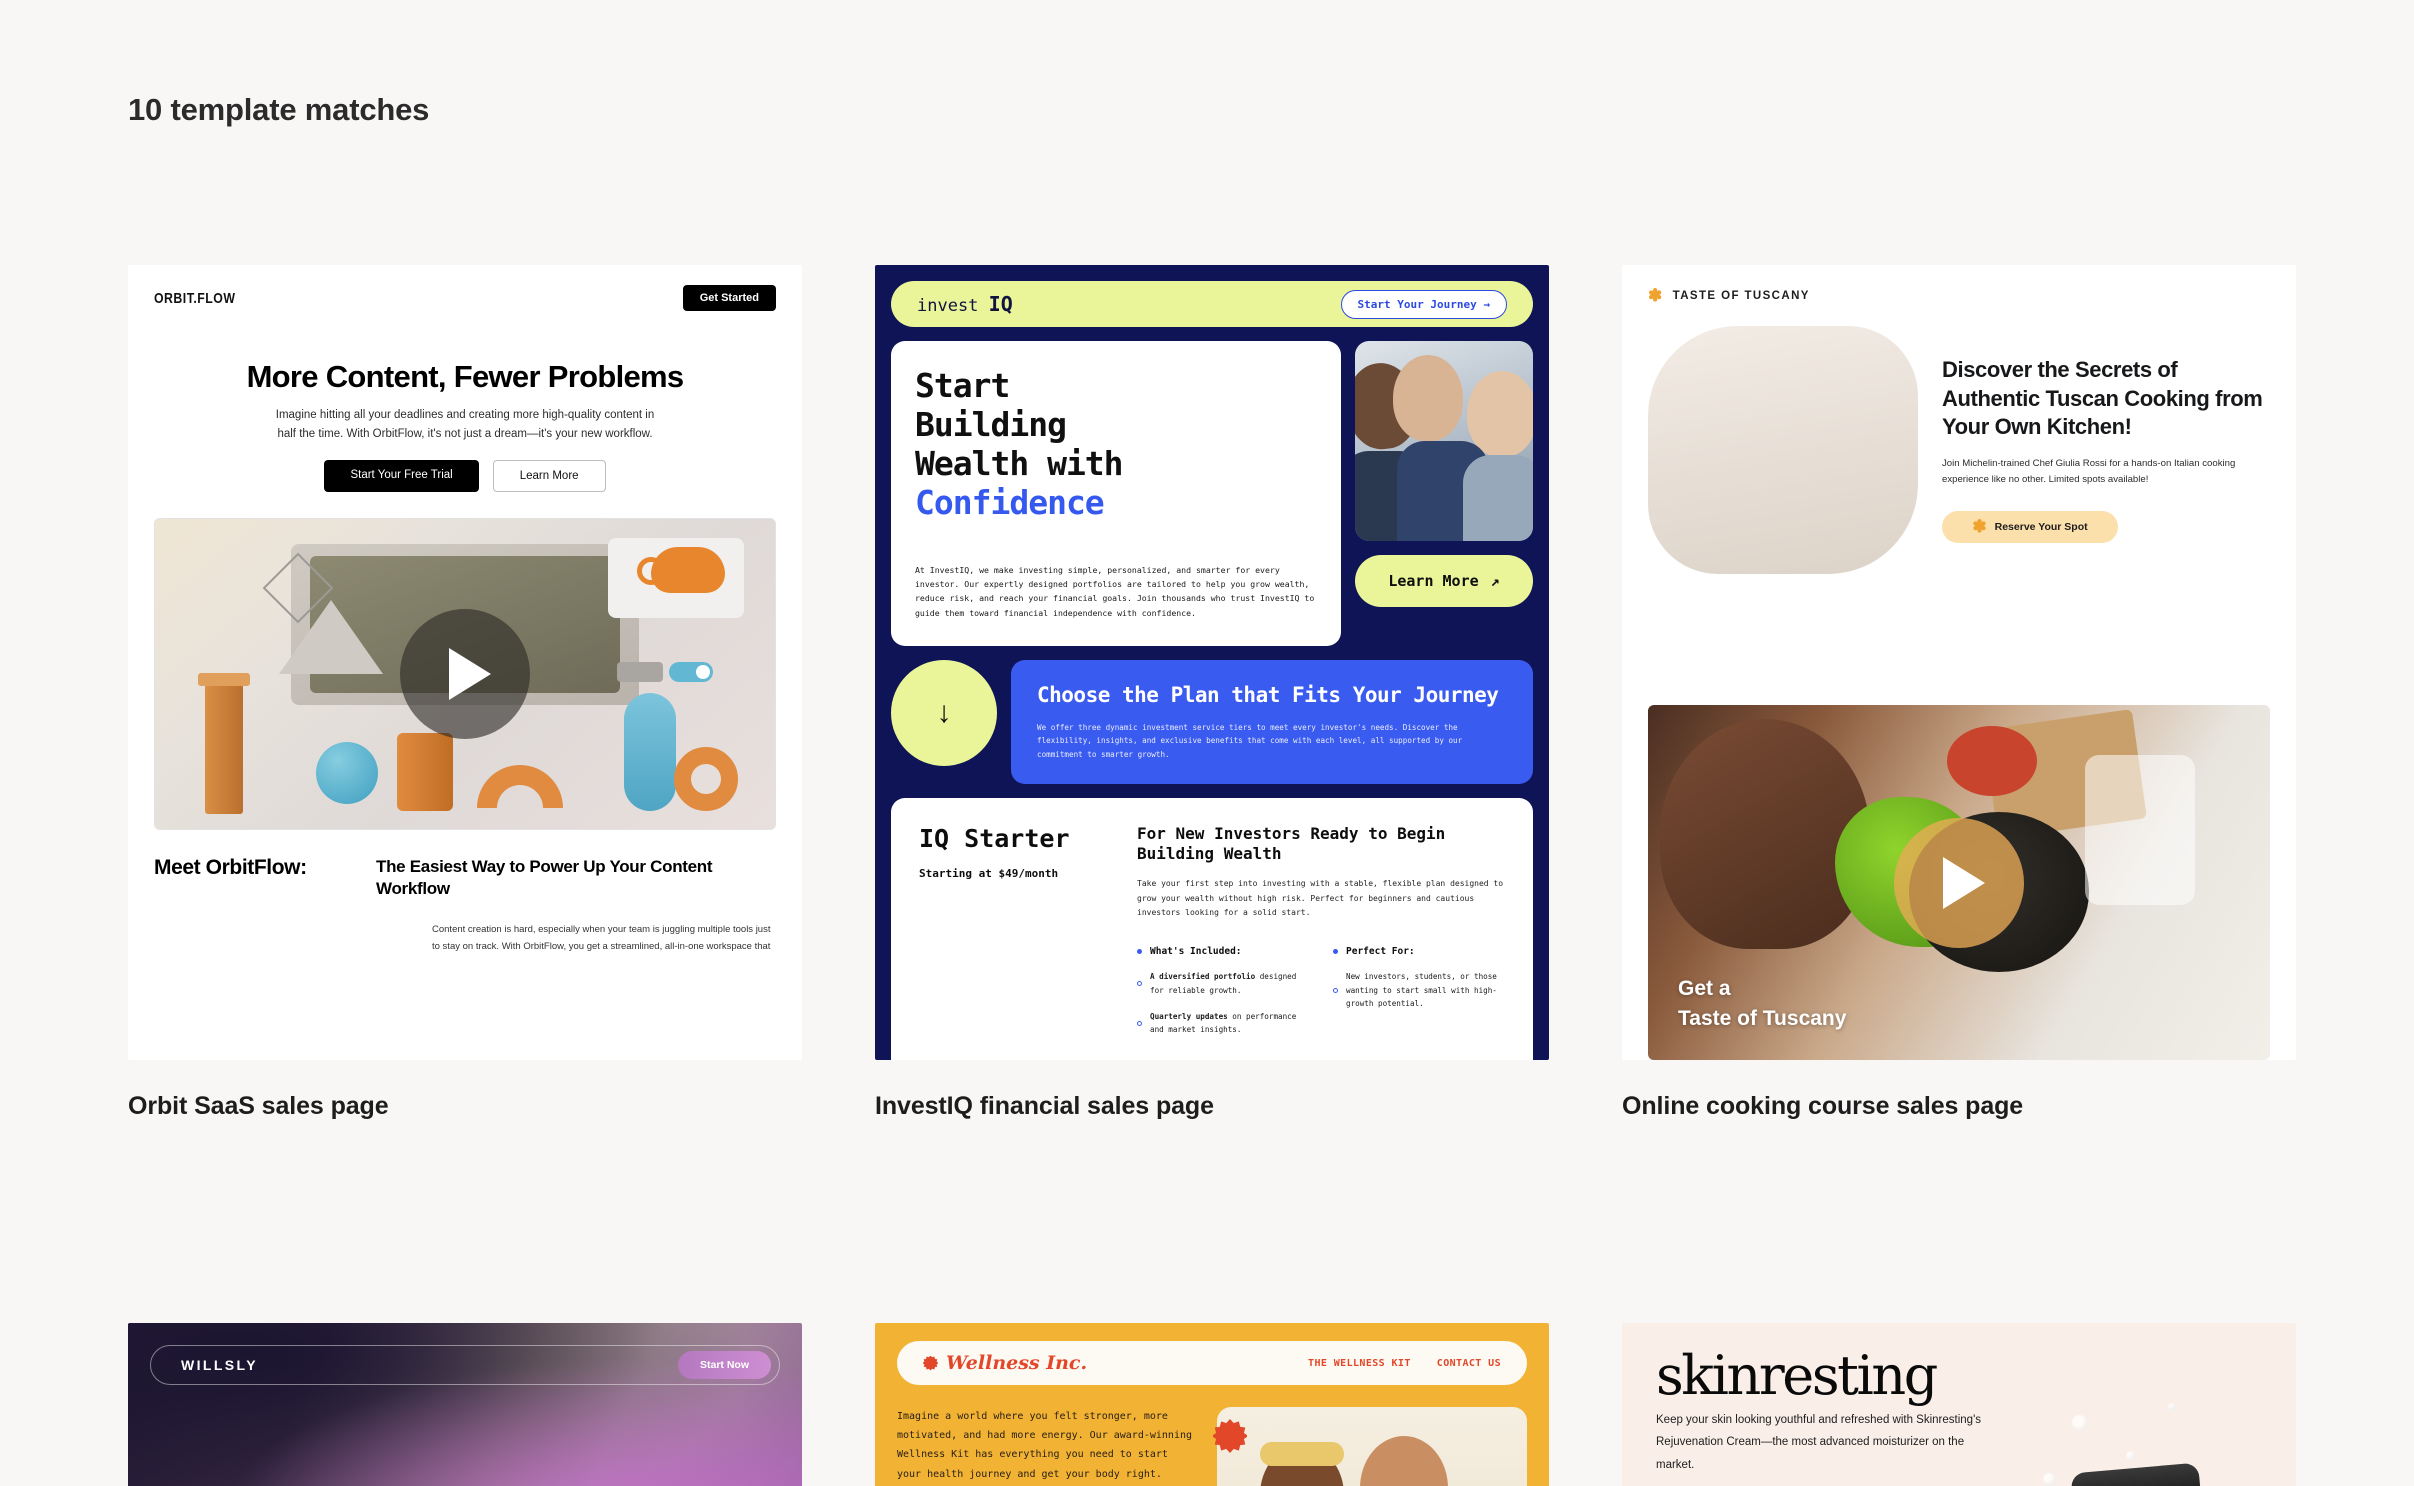 This screenshot has width=2414, height=1486. Describe the element at coordinates (1044, 1106) in the screenshot. I see `template-caption: InvestIQ financial sales page` at that location.